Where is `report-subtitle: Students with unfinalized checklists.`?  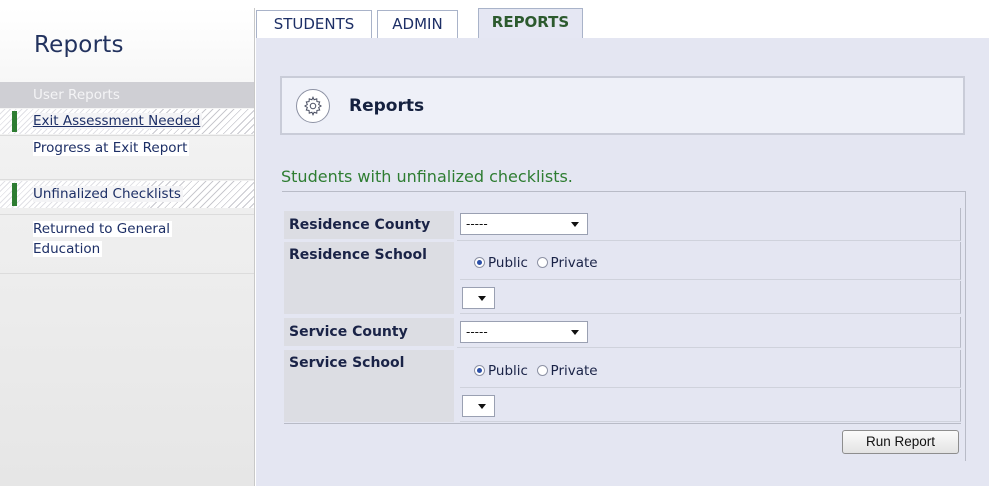
report-subtitle: Students with unfinalized checklists. is located at coordinates (427, 176).